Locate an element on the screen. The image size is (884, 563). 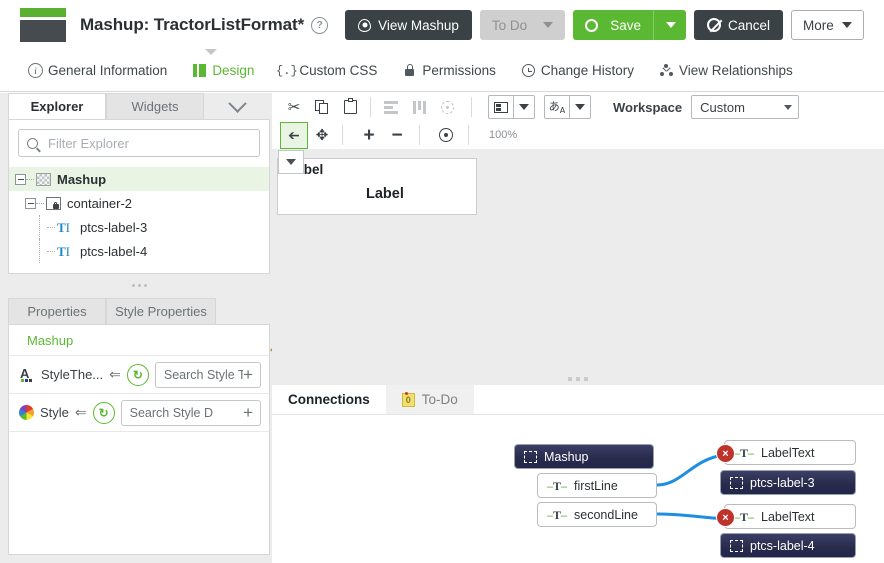
collapse-explorer-button is located at coordinates (237, 106).